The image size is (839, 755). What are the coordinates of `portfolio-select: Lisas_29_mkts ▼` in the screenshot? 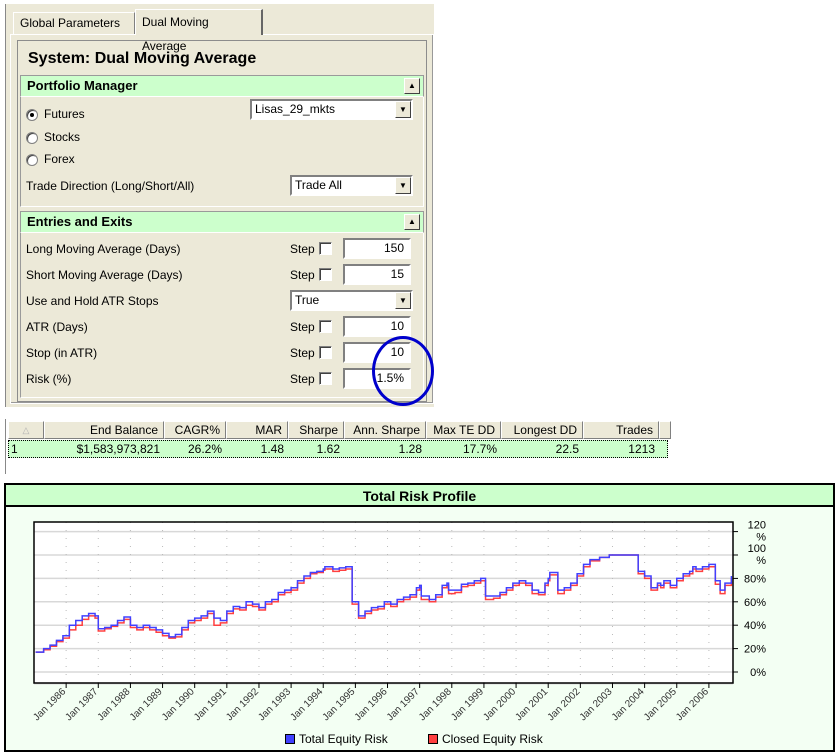 It's located at (331, 109).